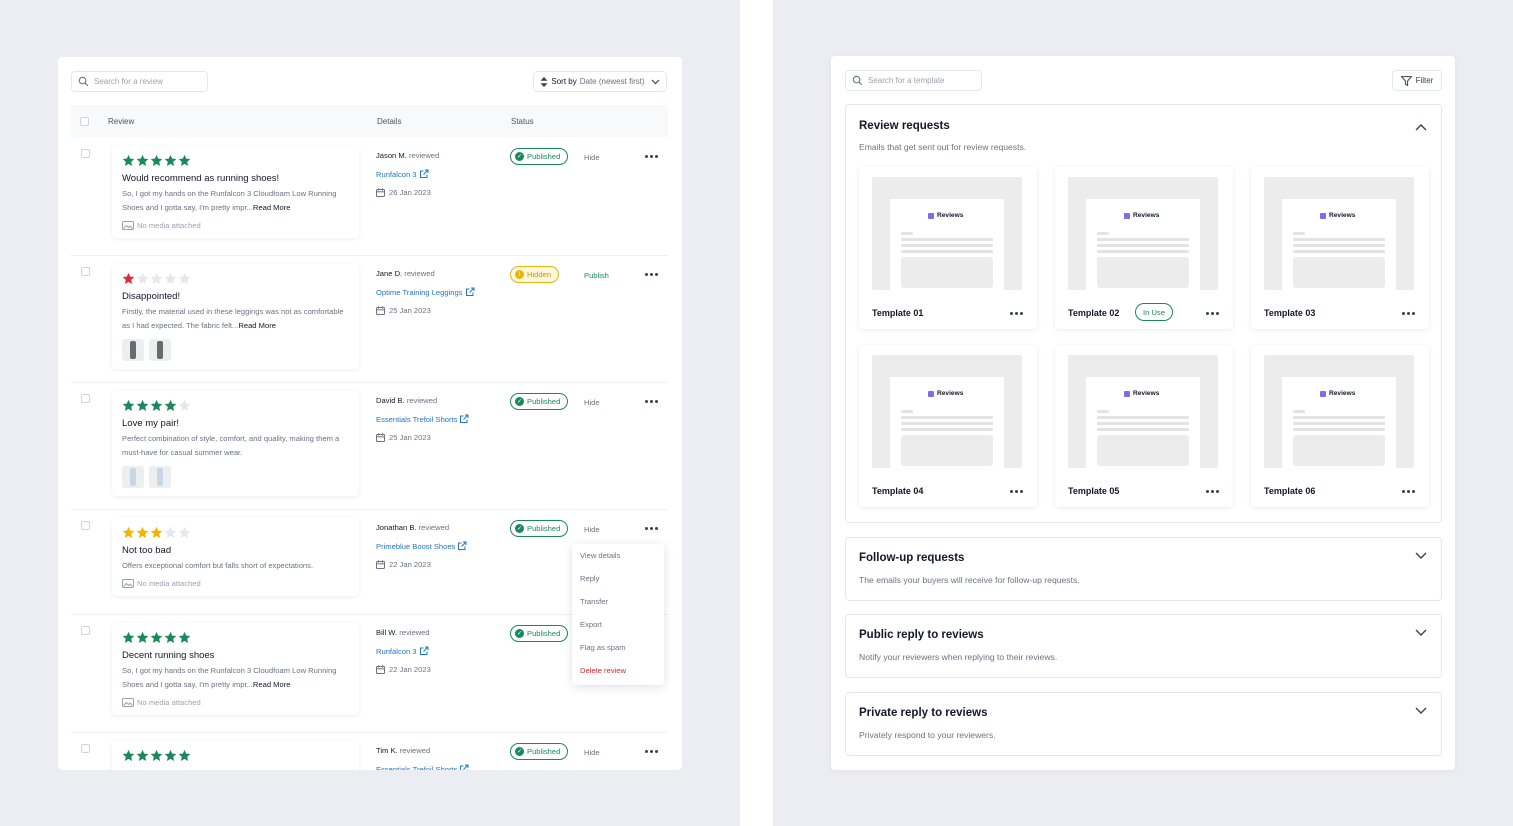 This screenshot has width=1513, height=826. I want to click on review-search-input: Search for a review, so click(139, 81).